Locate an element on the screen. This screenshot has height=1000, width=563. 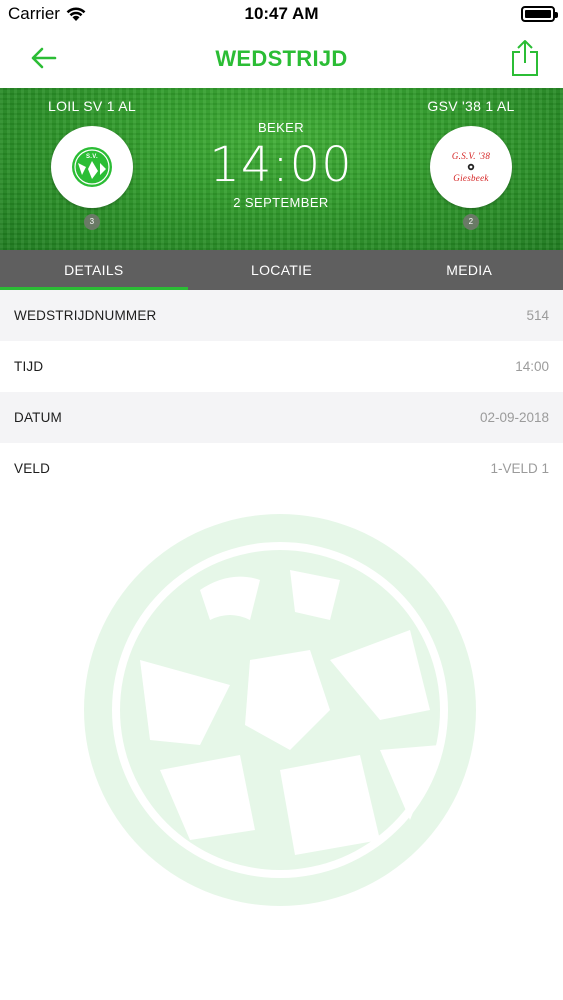
status-time: 10:47 AM is located at coordinates (281, 13).